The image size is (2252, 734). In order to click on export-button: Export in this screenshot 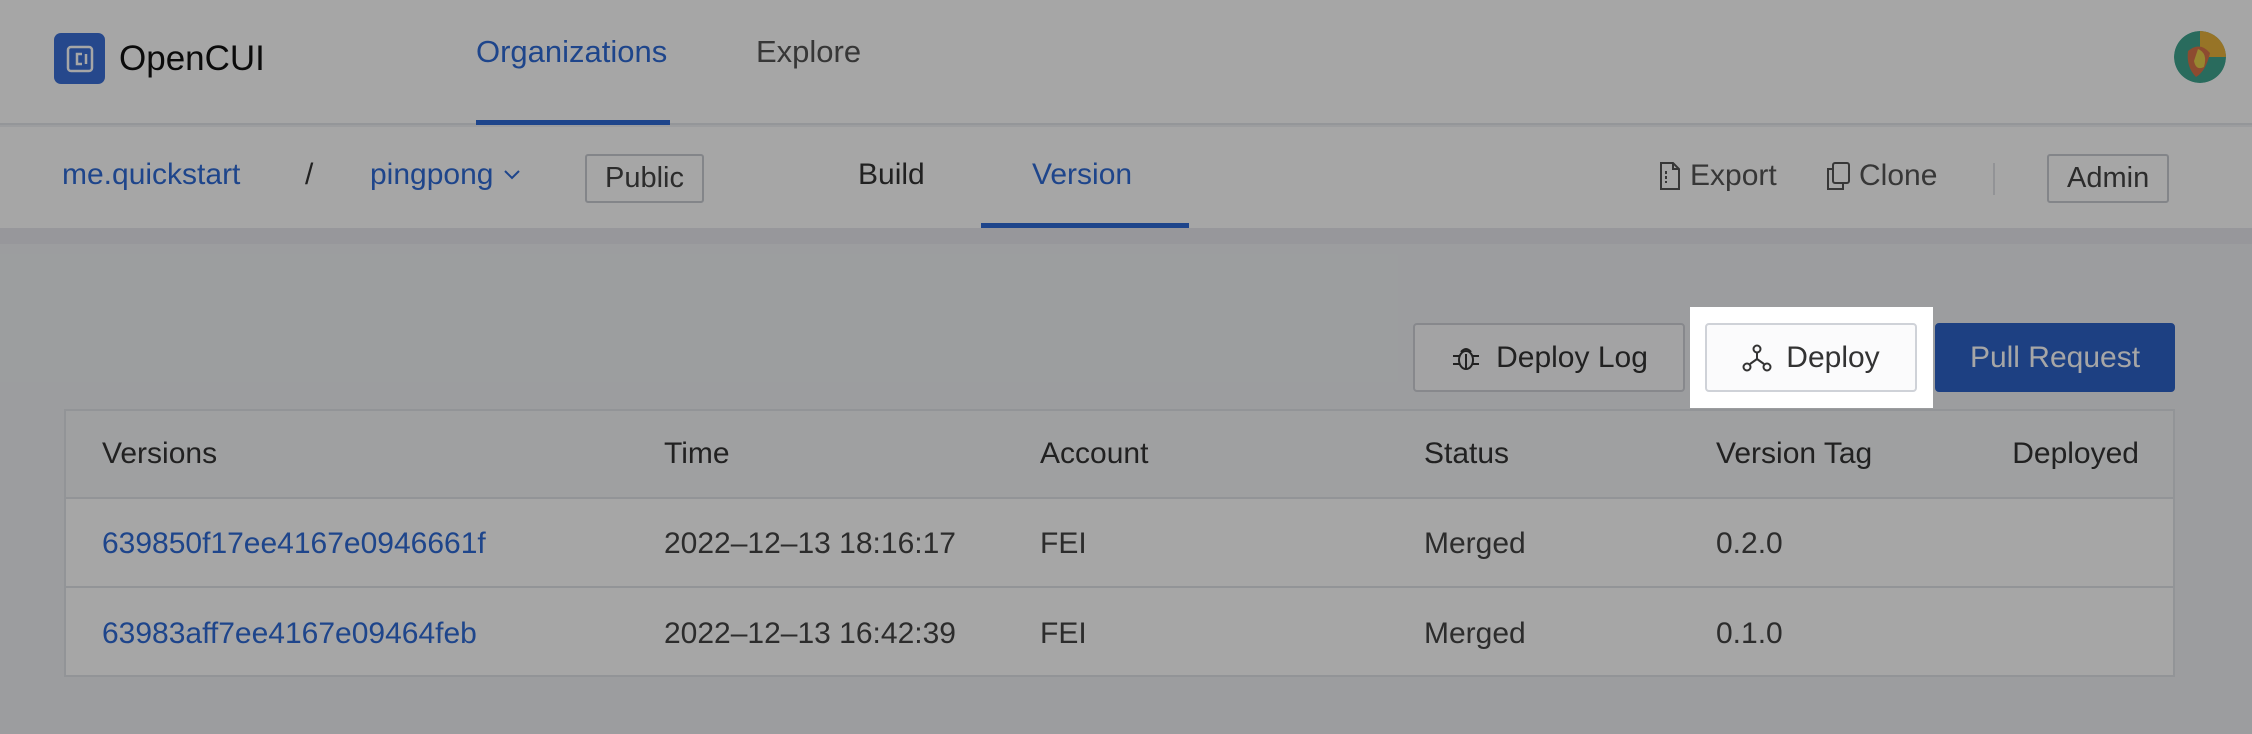, I will do `click(1717, 176)`.